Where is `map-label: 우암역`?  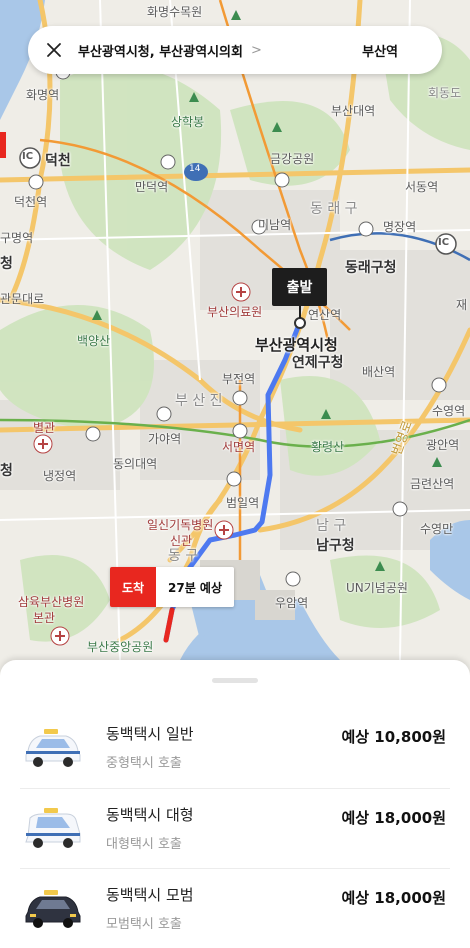
map-label: 우암역 is located at coordinates (292, 603).